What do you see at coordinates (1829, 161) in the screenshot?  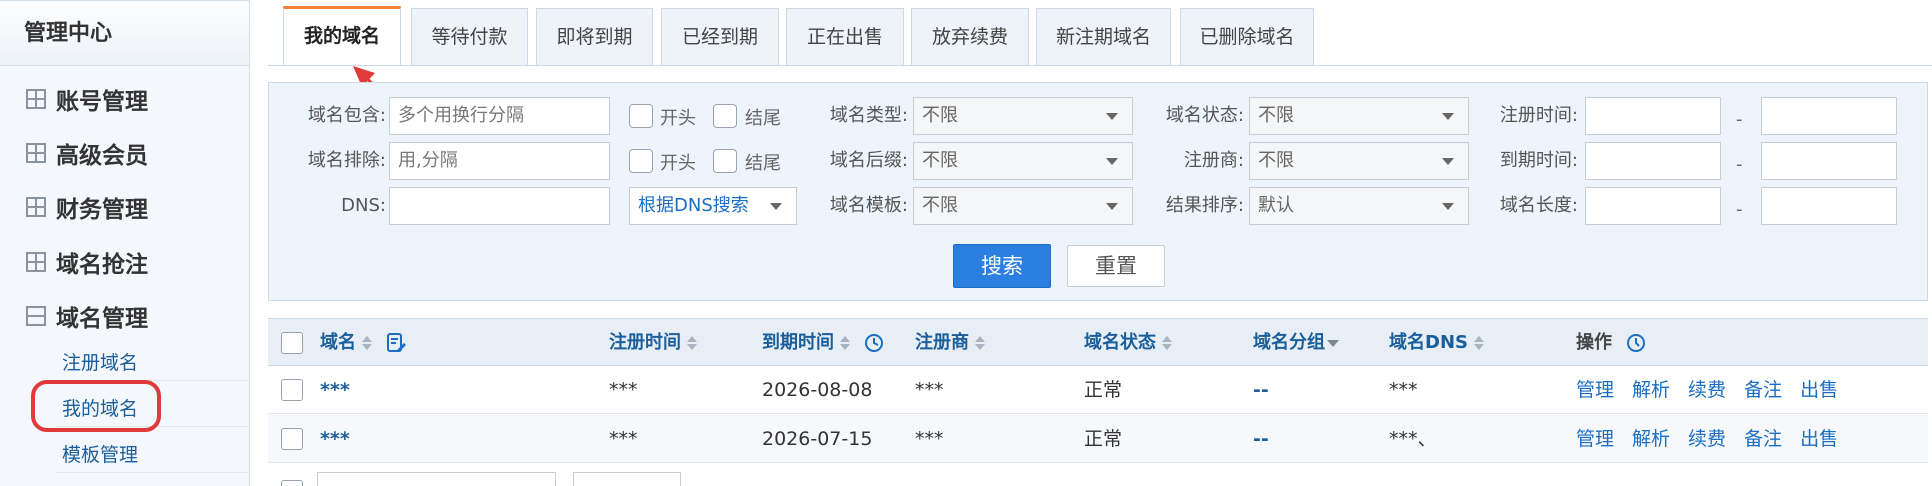 I see `expire-time-end-input` at bounding box center [1829, 161].